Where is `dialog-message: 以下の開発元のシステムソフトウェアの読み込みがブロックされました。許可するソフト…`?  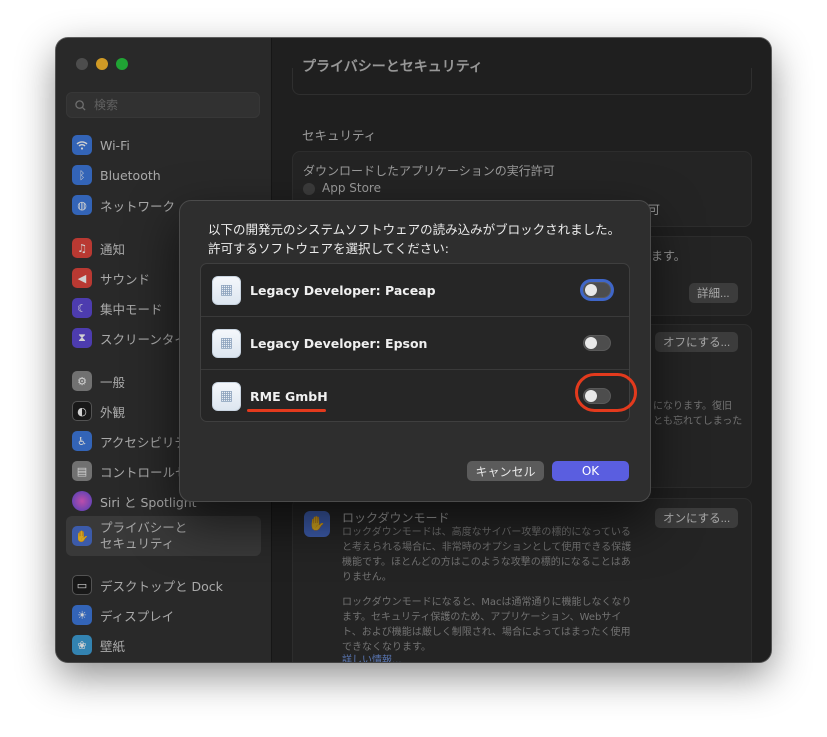
dialog-message: 以下の開発元のシステムソフトウェアの読み込みがブロックされました。許可するソフト… is located at coordinates (414, 239).